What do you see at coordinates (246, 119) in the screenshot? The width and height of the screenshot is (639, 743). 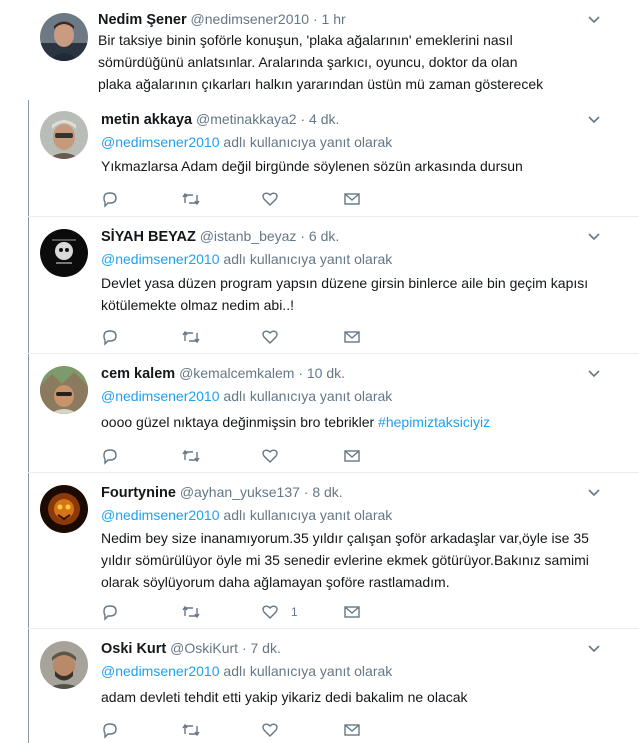 I see `author-handle: @metinakkaya2` at bounding box center [246, 119].